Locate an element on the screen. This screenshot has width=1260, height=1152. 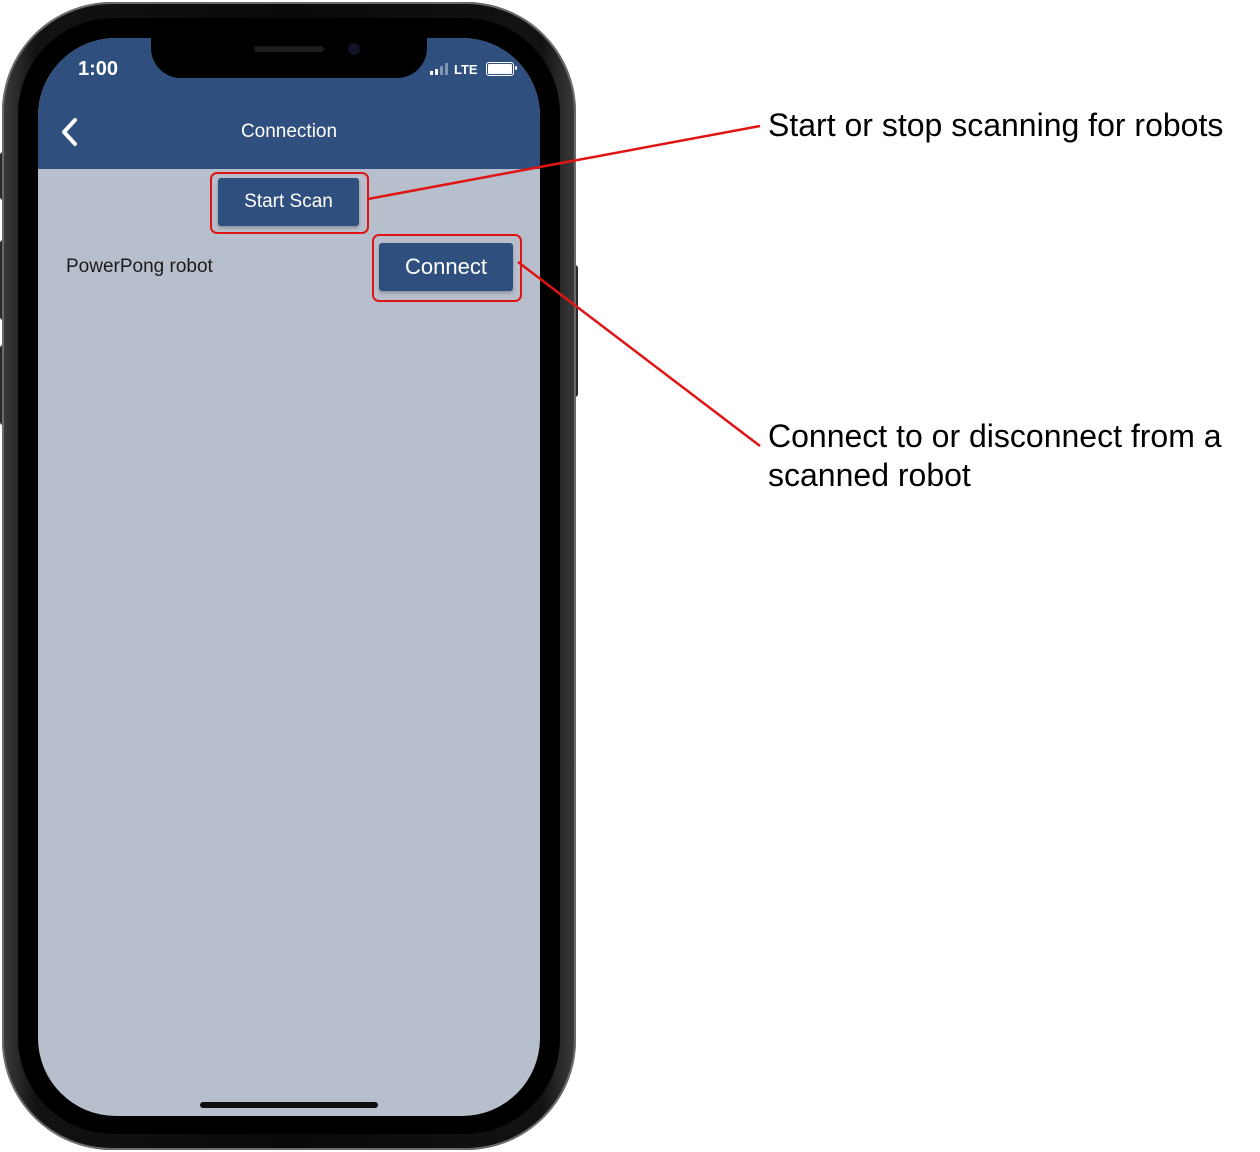
notch is located at coordinates (289, 58).